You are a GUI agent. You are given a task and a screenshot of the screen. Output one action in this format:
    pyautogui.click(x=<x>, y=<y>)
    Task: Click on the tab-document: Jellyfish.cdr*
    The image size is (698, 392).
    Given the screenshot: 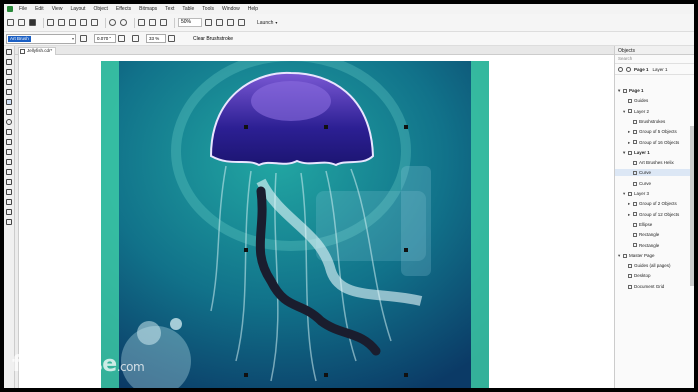 What is the action you would take?
    pyautogui.click(x=37, y=51)
    